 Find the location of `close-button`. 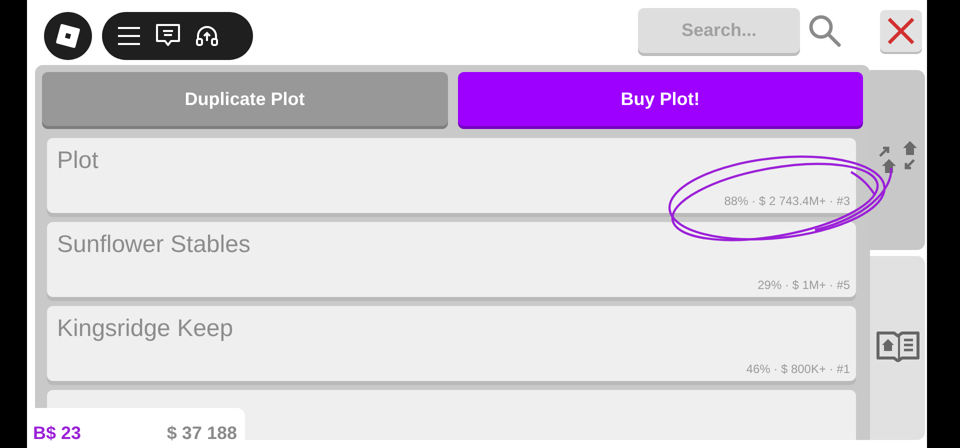

close-button is located at coordinates (901, 31).